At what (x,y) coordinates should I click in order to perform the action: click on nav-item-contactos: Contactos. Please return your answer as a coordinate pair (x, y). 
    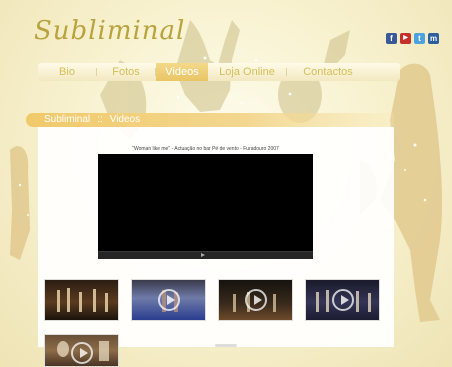
    Looking at the image, I should click on (328, 72).